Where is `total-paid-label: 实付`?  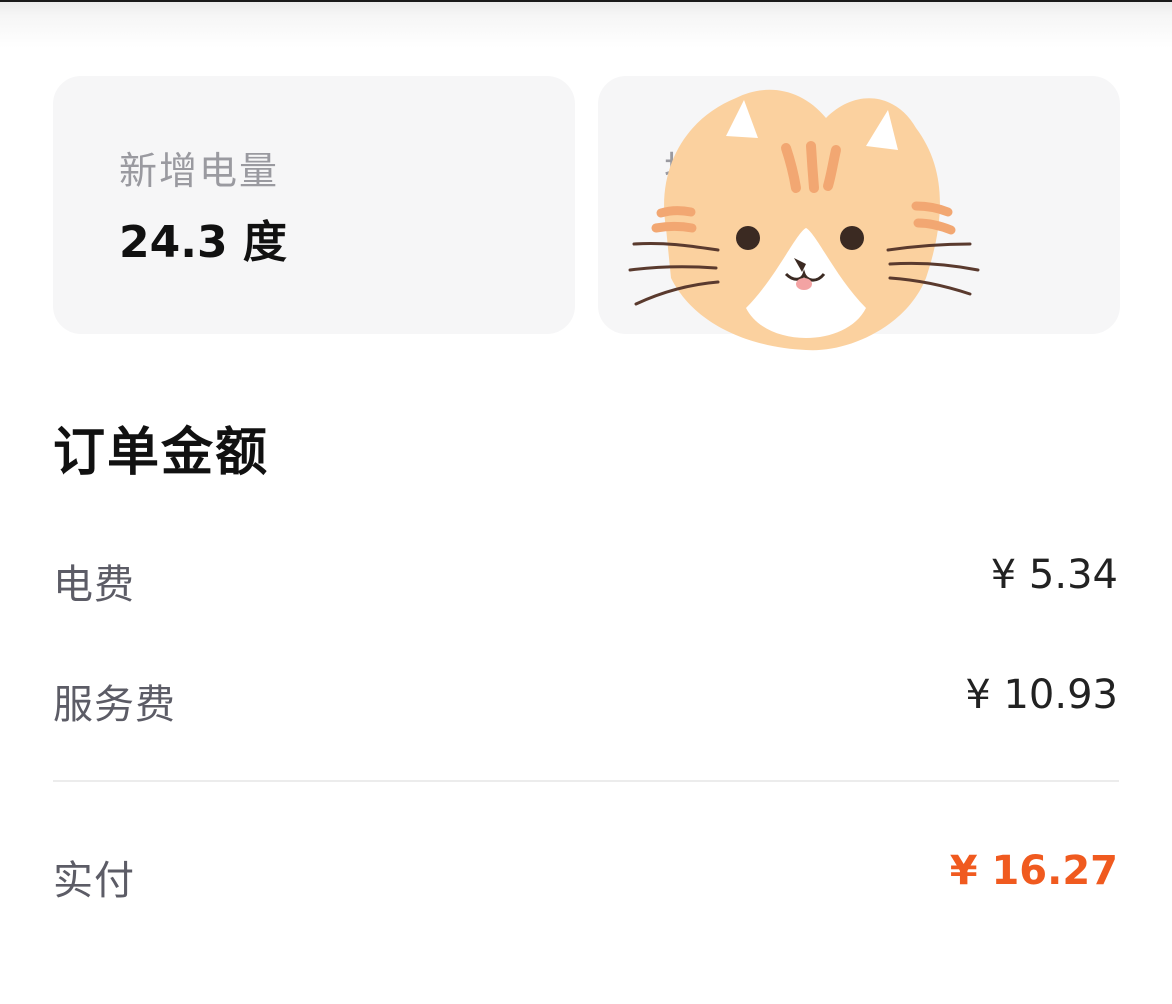 total-paid-label: 实付 is located at coordinates (94, 881).